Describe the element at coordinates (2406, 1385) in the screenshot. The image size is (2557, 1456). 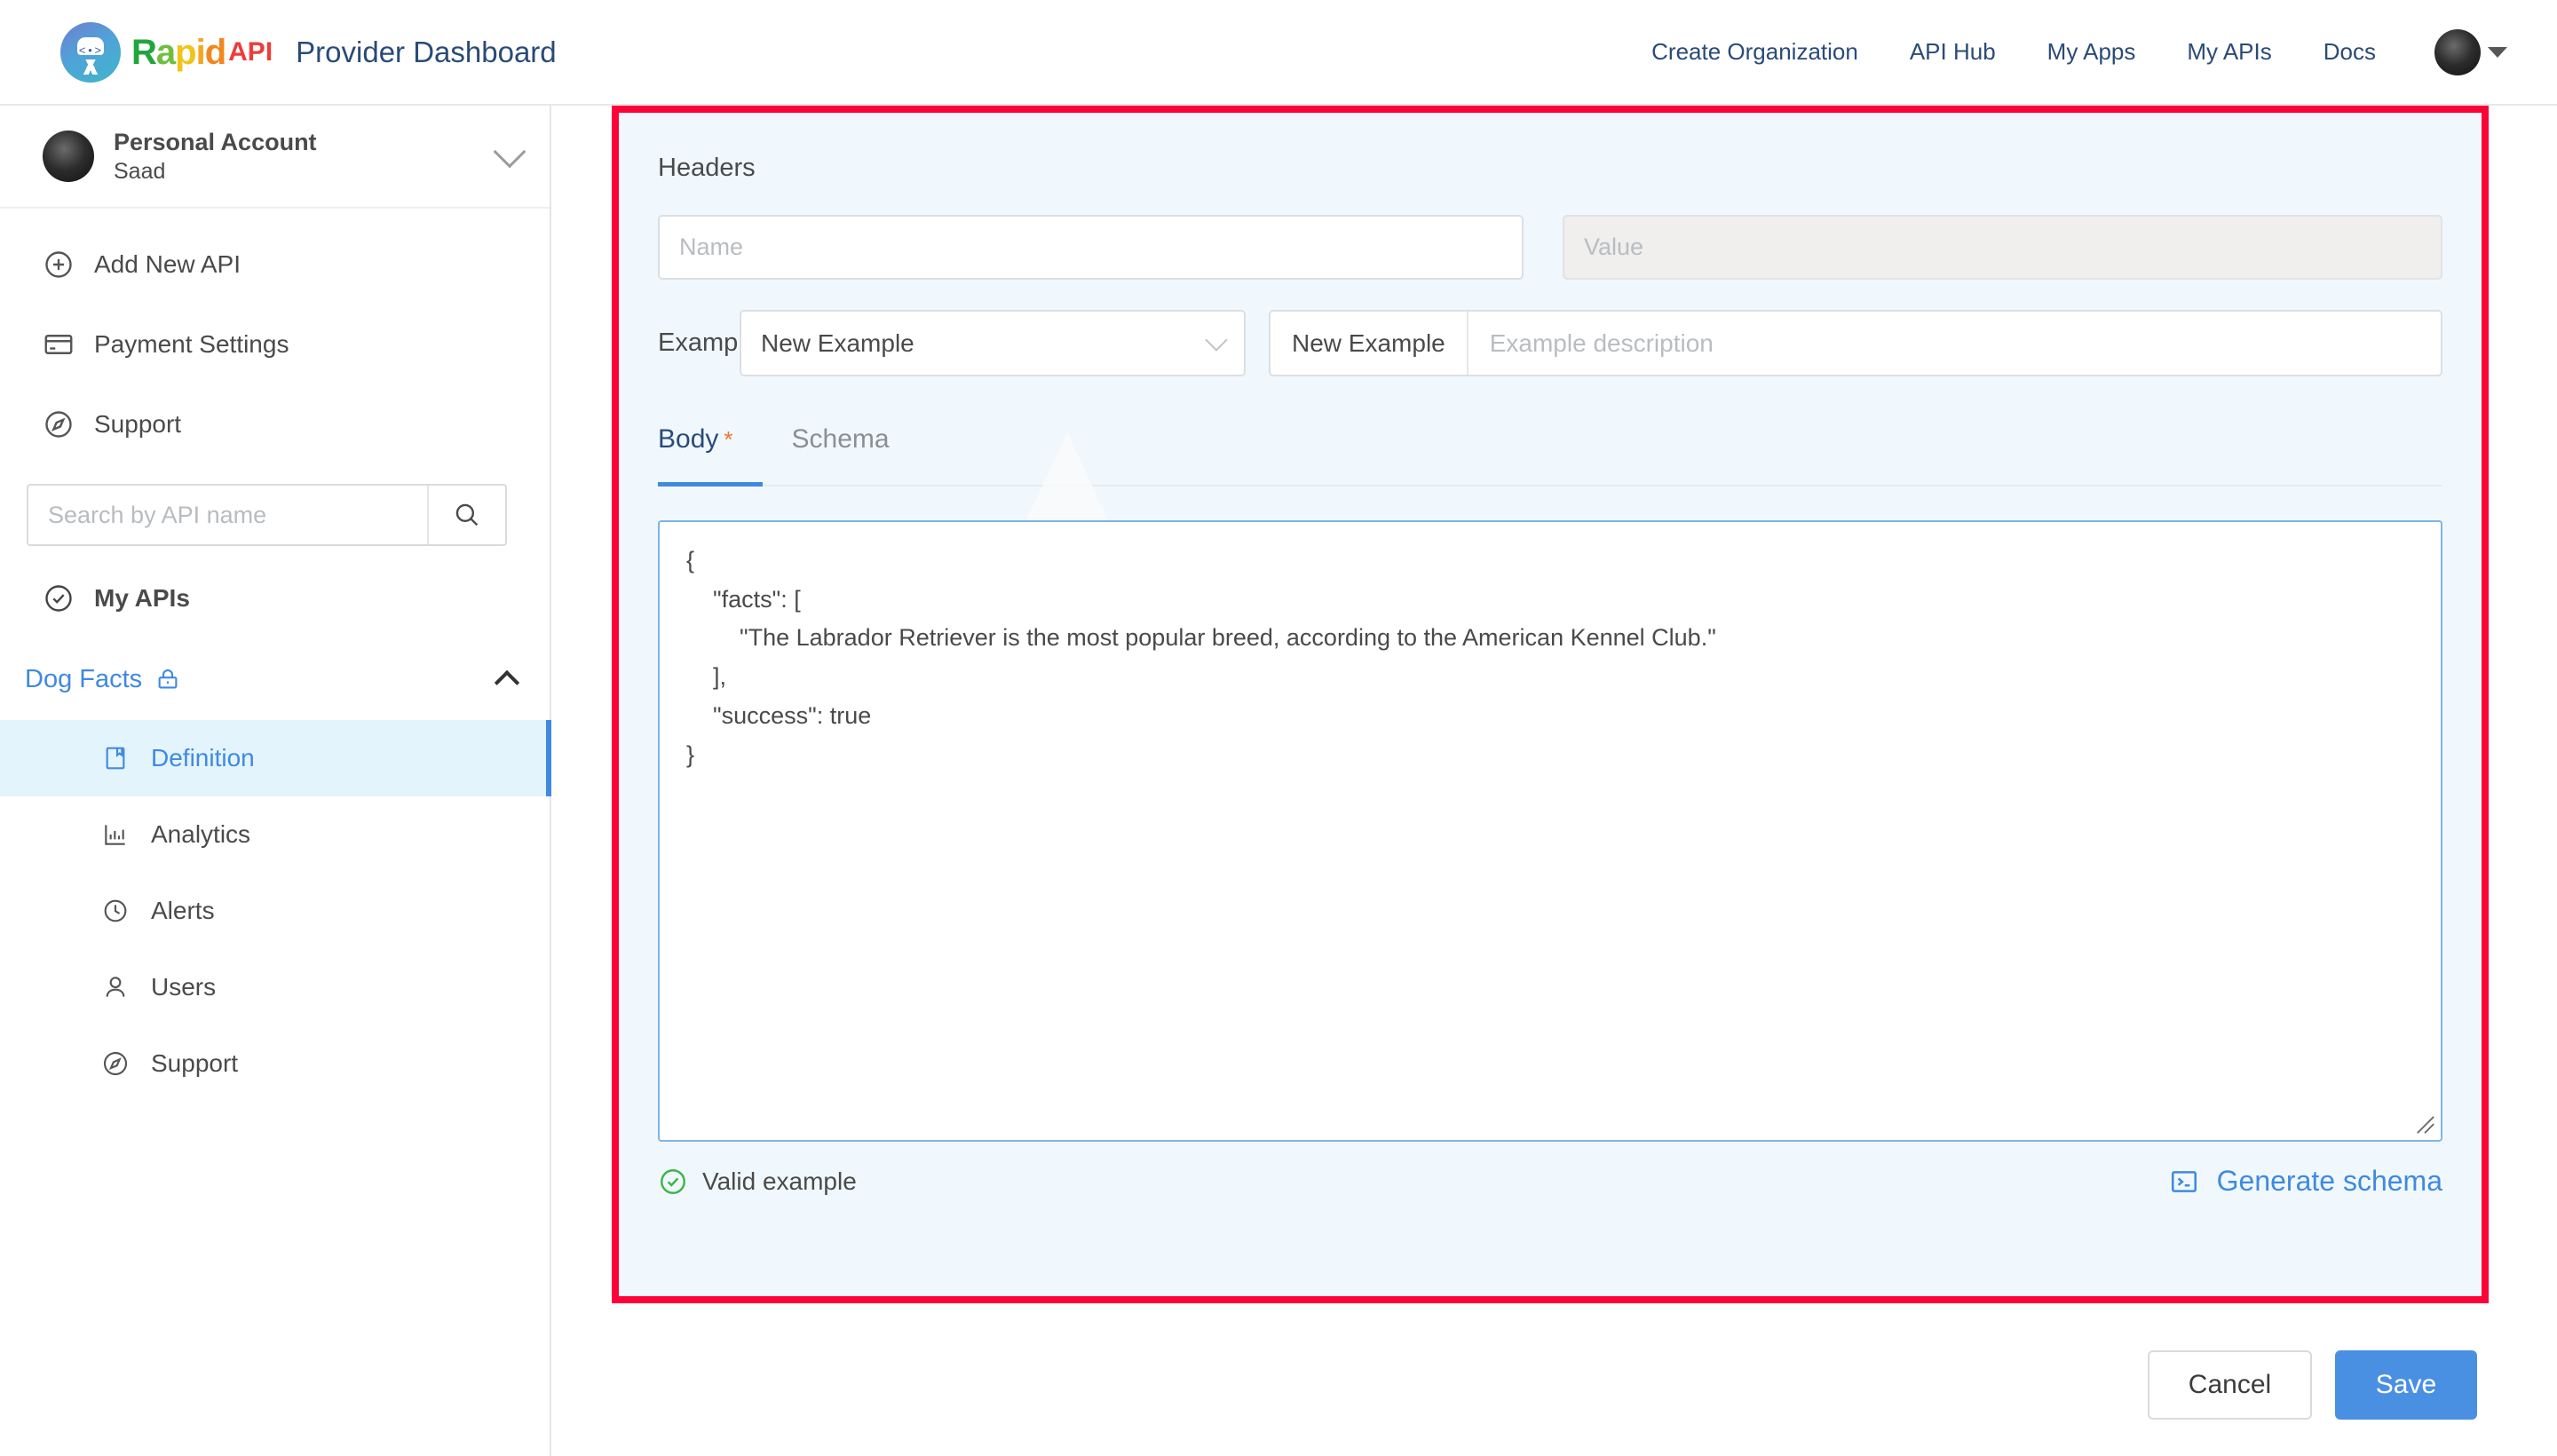
I see `save-button: Save` at that location.